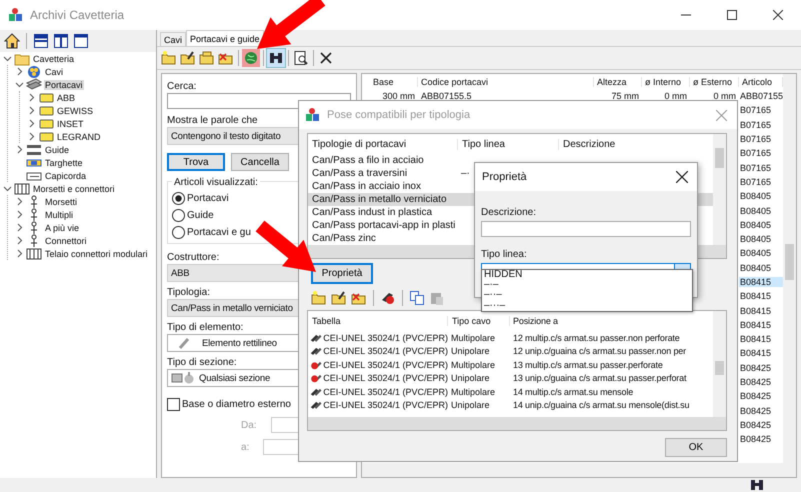 The width and height of the screenshot is (801, 492). Describe the element at coordinates (534, 321) in the screenshot. I see `column-header: Posizione a` at that location.